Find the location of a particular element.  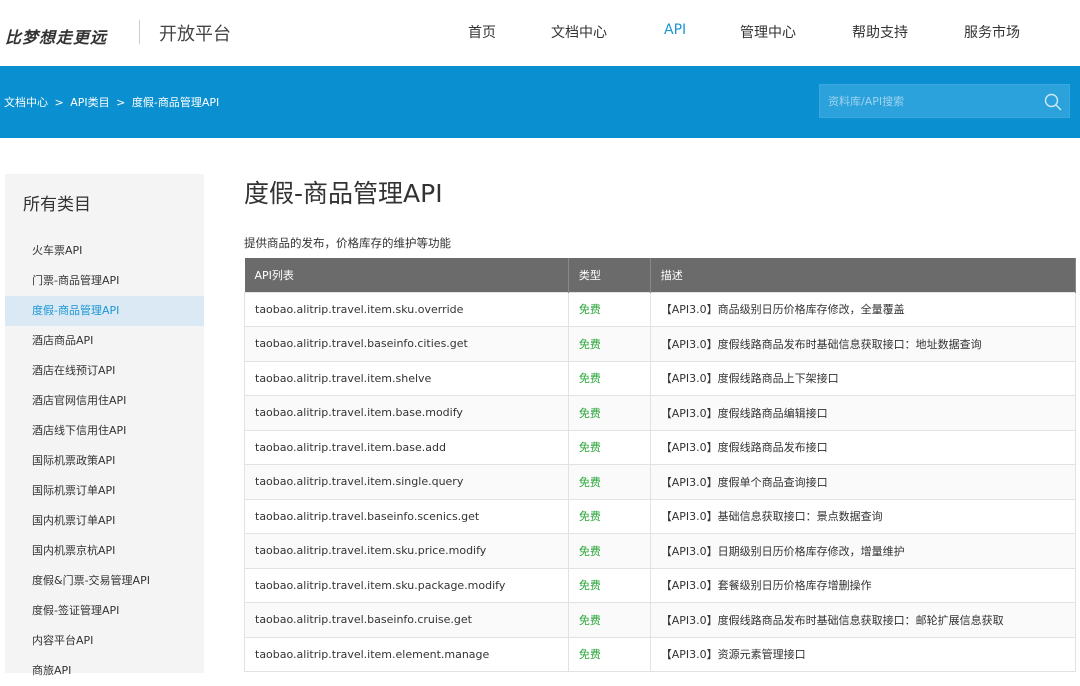

column-header-api: API列表 is located at coordinates (406, 275).